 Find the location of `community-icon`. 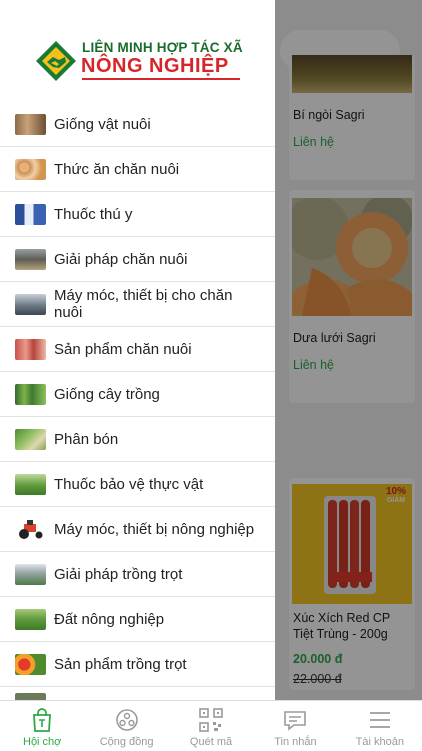

community-icon is located at coordinates (126, 720).